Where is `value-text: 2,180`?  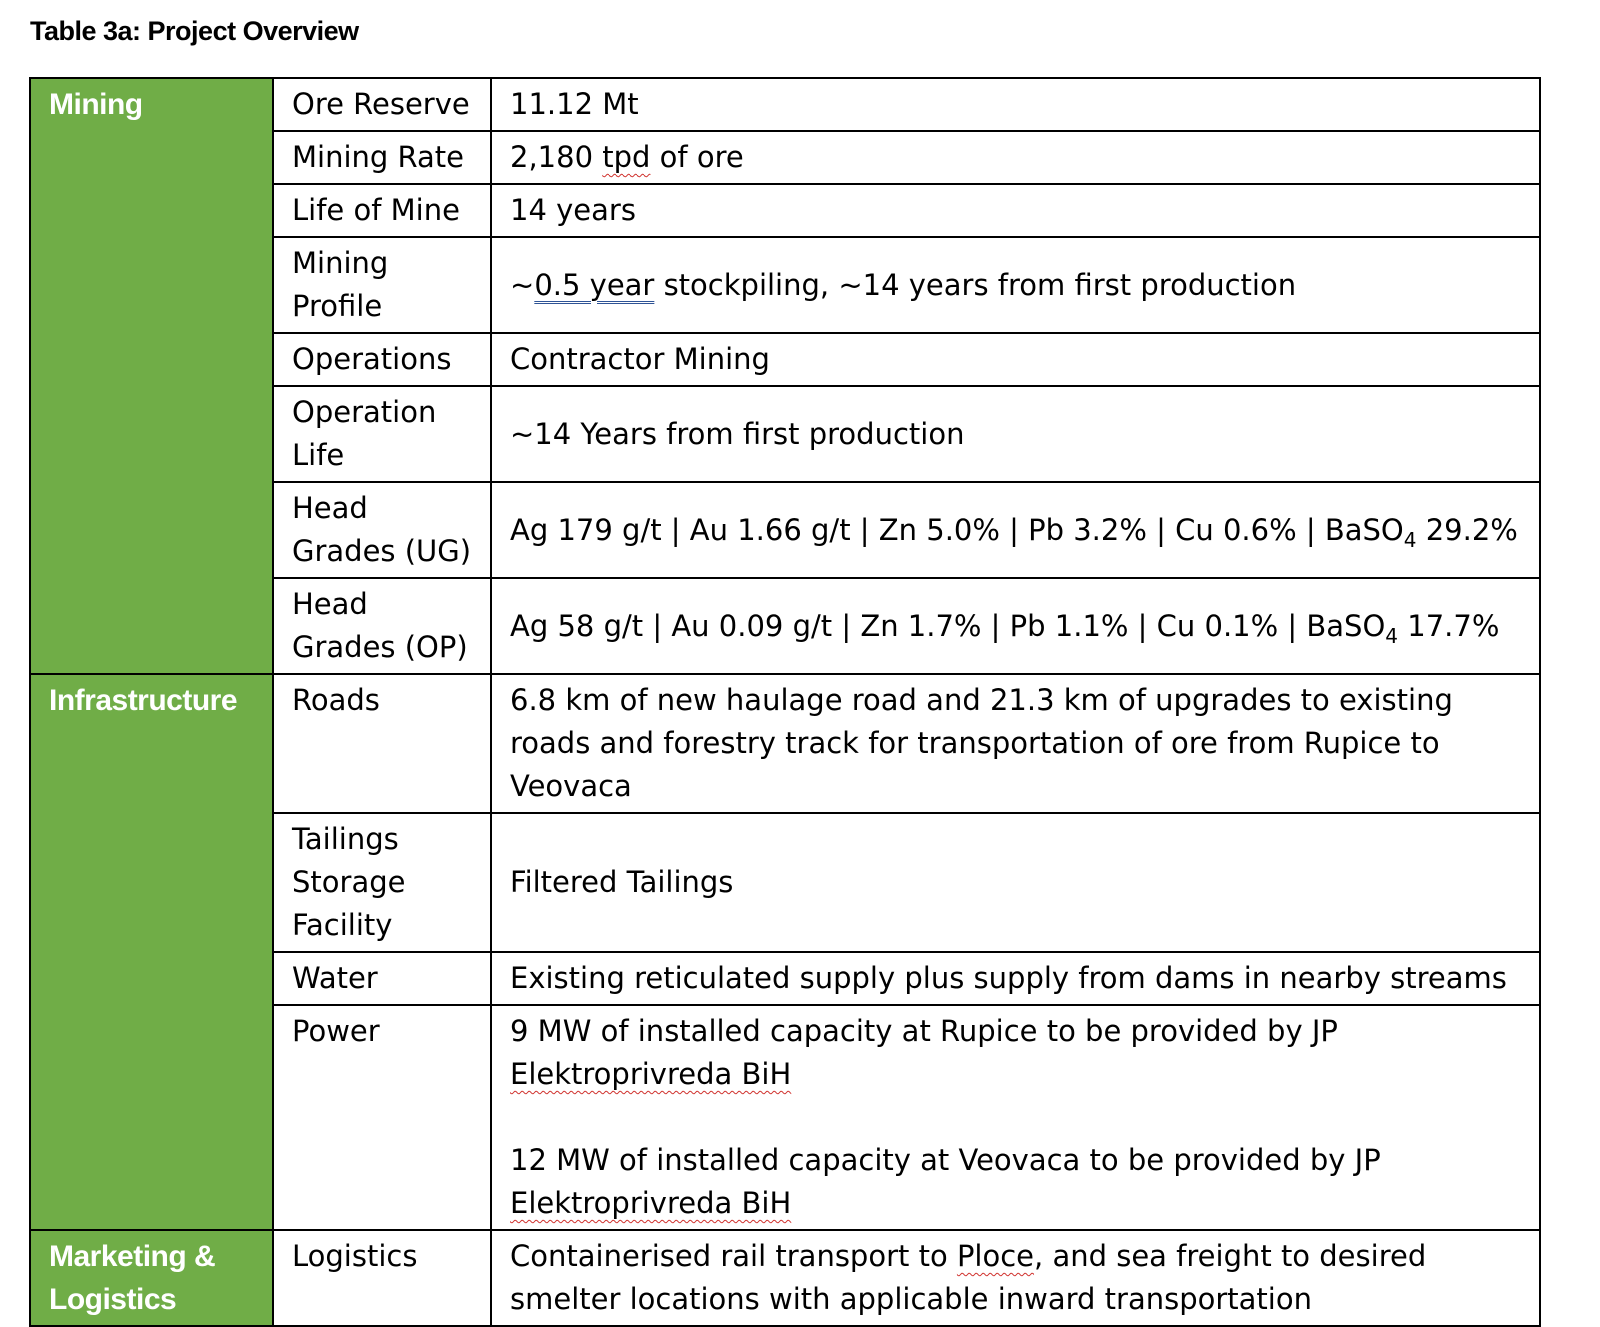 value-text: 2,180 is located at coordinates (556, 157).